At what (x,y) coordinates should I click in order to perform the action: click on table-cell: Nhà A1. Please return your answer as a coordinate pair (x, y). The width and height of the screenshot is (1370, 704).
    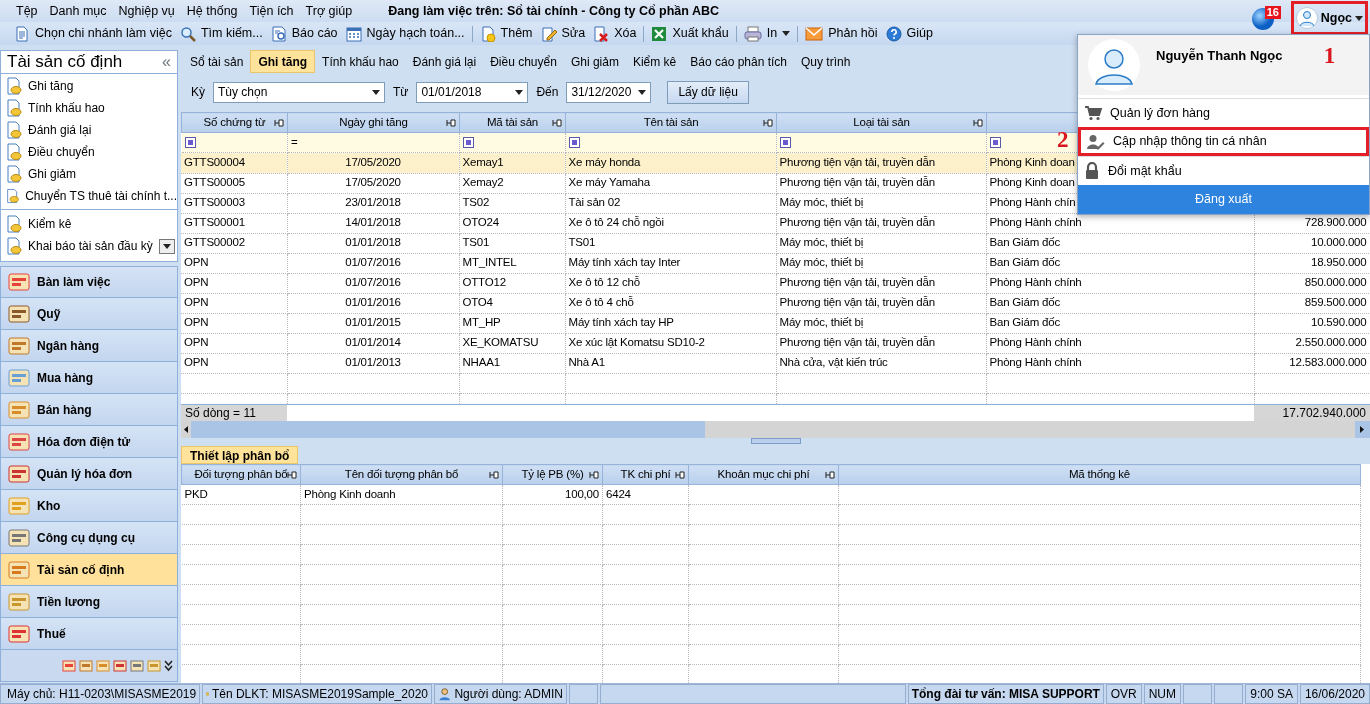
    Looking at the image, I should click on (587, 362).